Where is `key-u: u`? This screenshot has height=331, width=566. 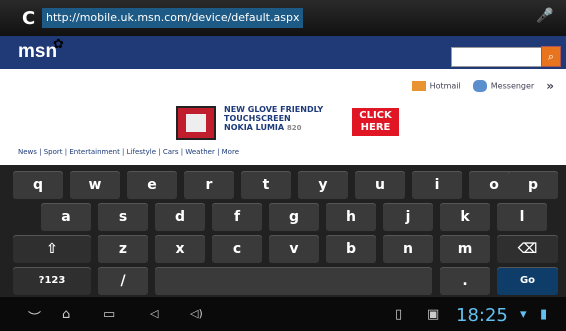
key-u: u is located at coordinates (380, 185).